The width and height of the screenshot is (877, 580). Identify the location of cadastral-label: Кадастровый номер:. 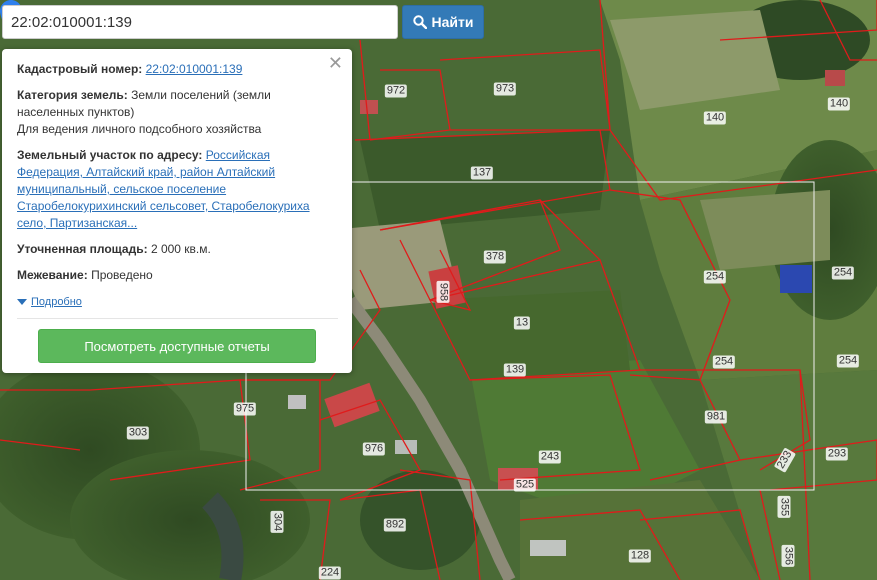
(80, 69).